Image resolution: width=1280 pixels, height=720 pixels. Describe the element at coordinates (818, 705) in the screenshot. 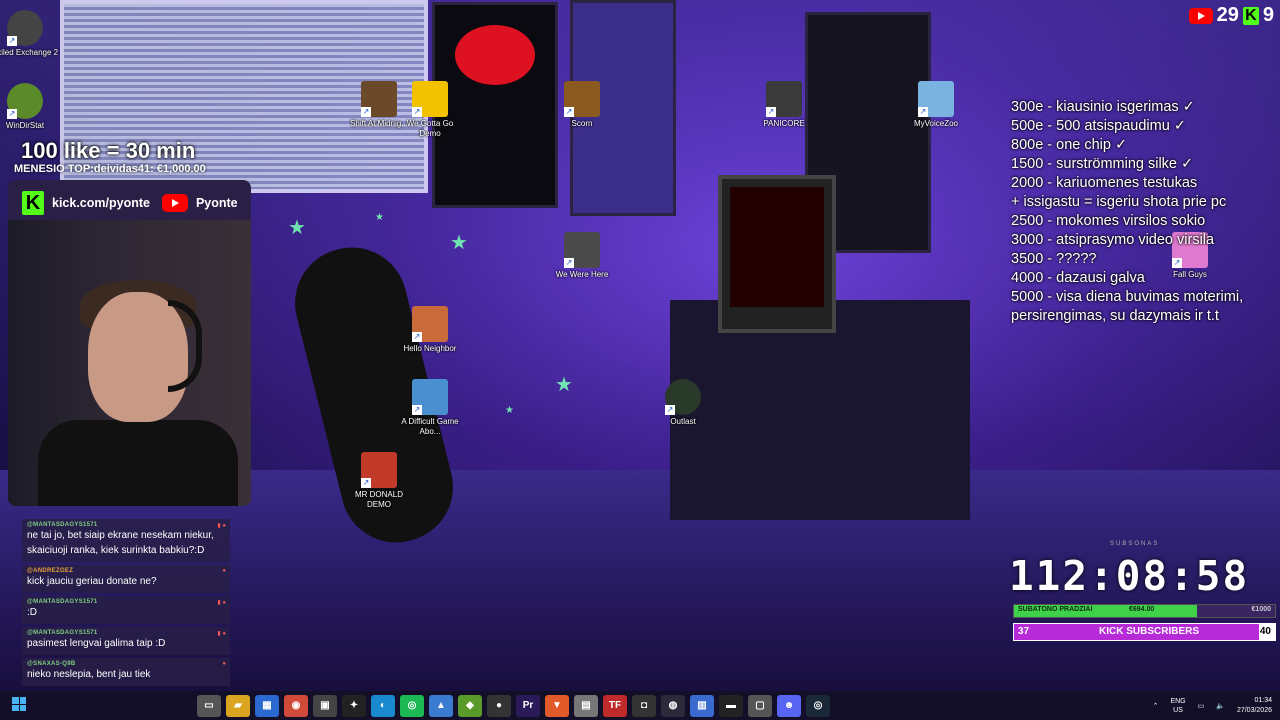

I see `steam-icon: ◎` at that location.